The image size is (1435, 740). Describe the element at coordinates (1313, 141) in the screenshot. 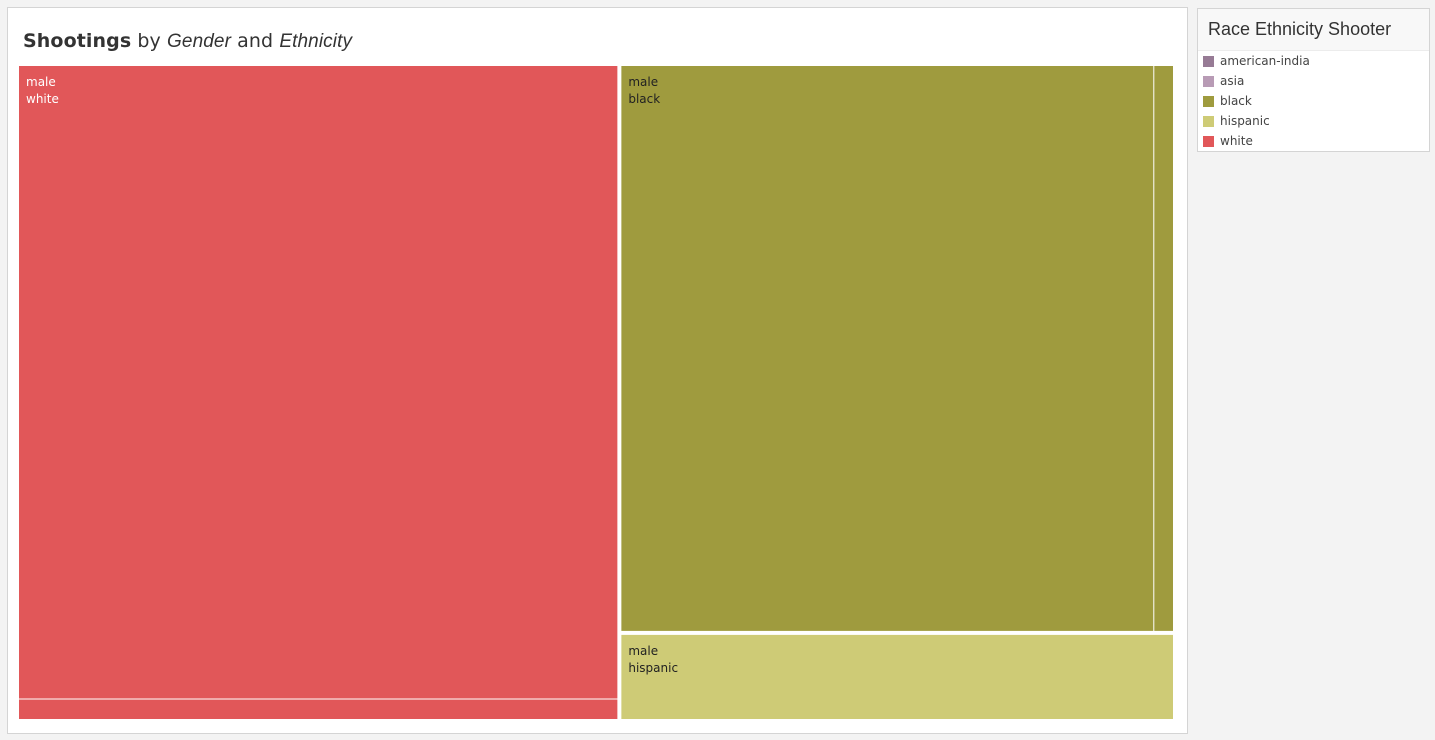

I see `legend-item-white: white` at that location.